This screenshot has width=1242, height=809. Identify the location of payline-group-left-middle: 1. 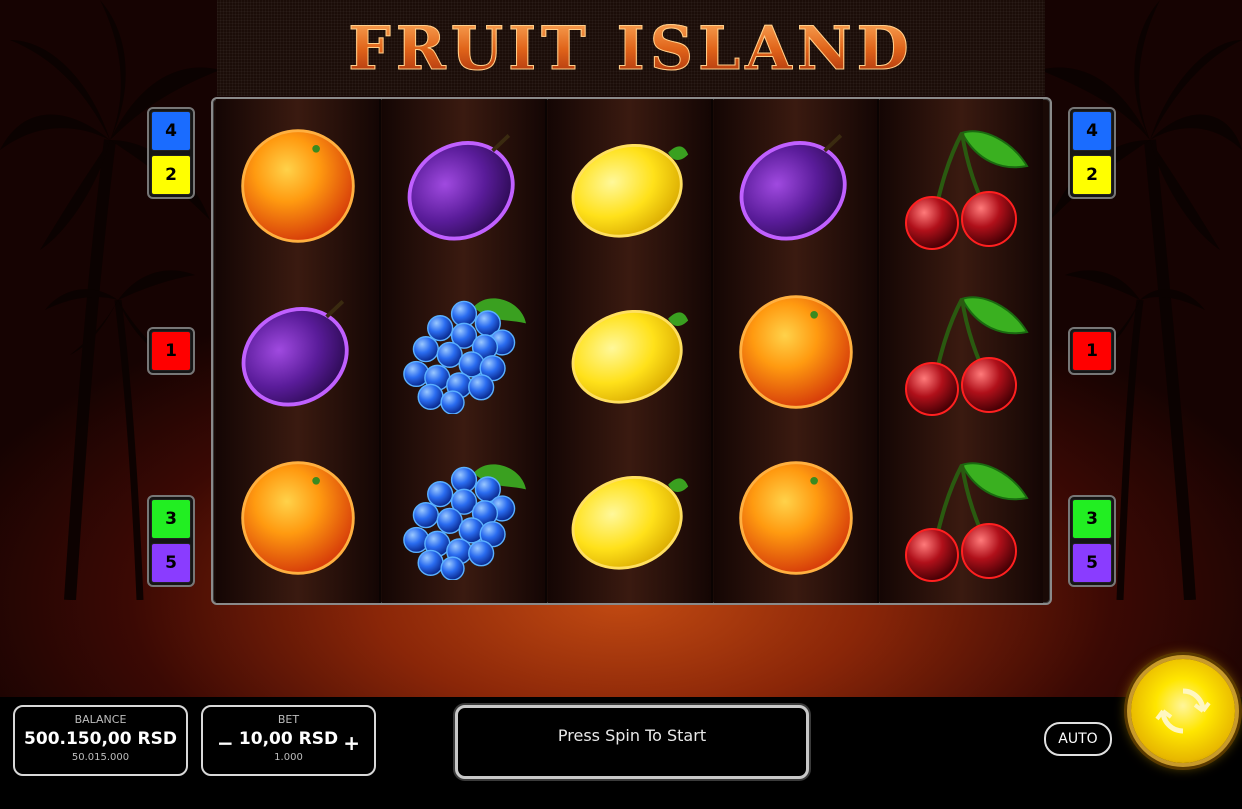
(171, 351).